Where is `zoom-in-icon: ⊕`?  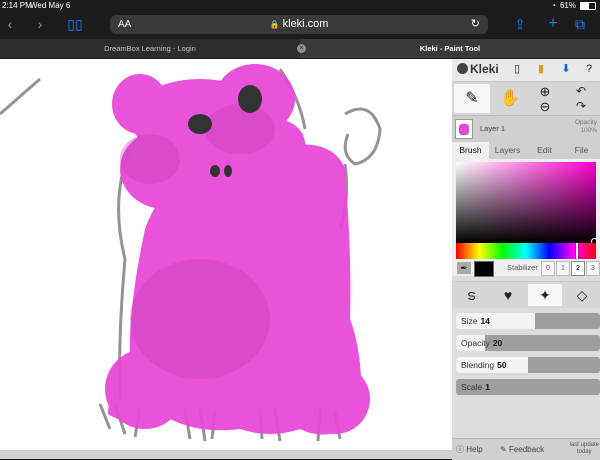 zoom-in-icon: ⊕ is located at coordinates (545, 91).